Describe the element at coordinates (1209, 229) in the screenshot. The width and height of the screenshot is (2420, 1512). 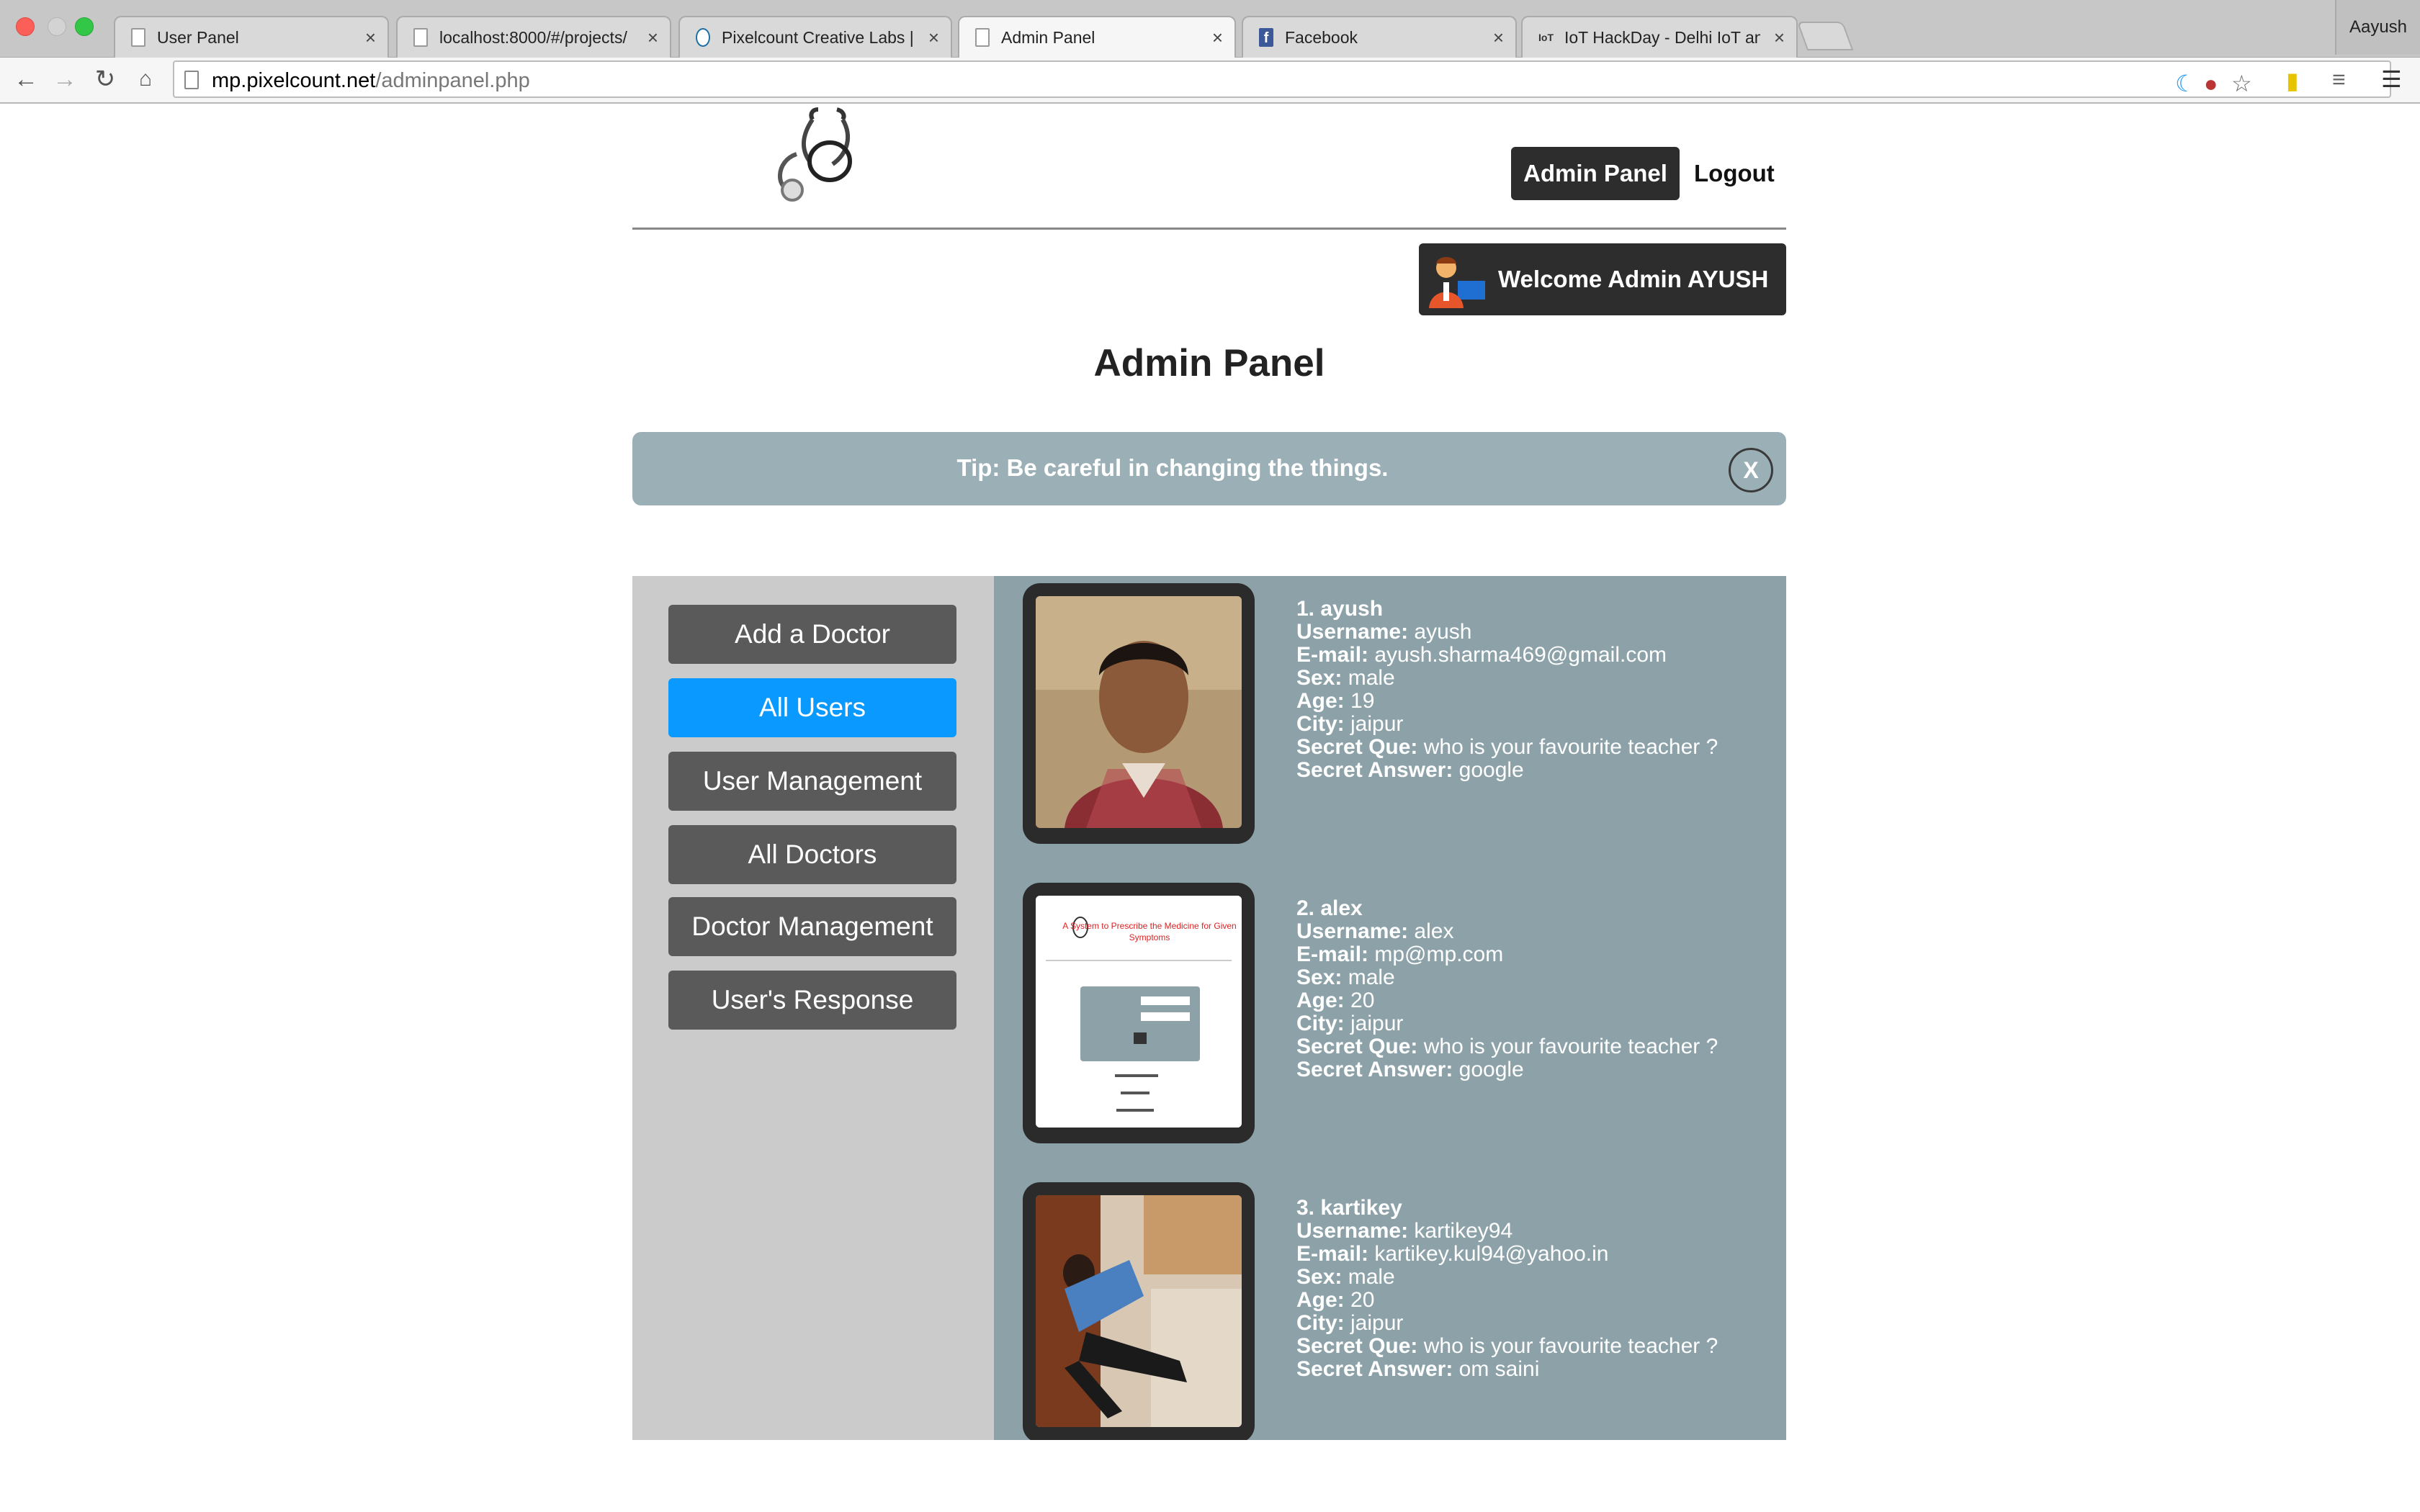
I see `header-divider` at that location.